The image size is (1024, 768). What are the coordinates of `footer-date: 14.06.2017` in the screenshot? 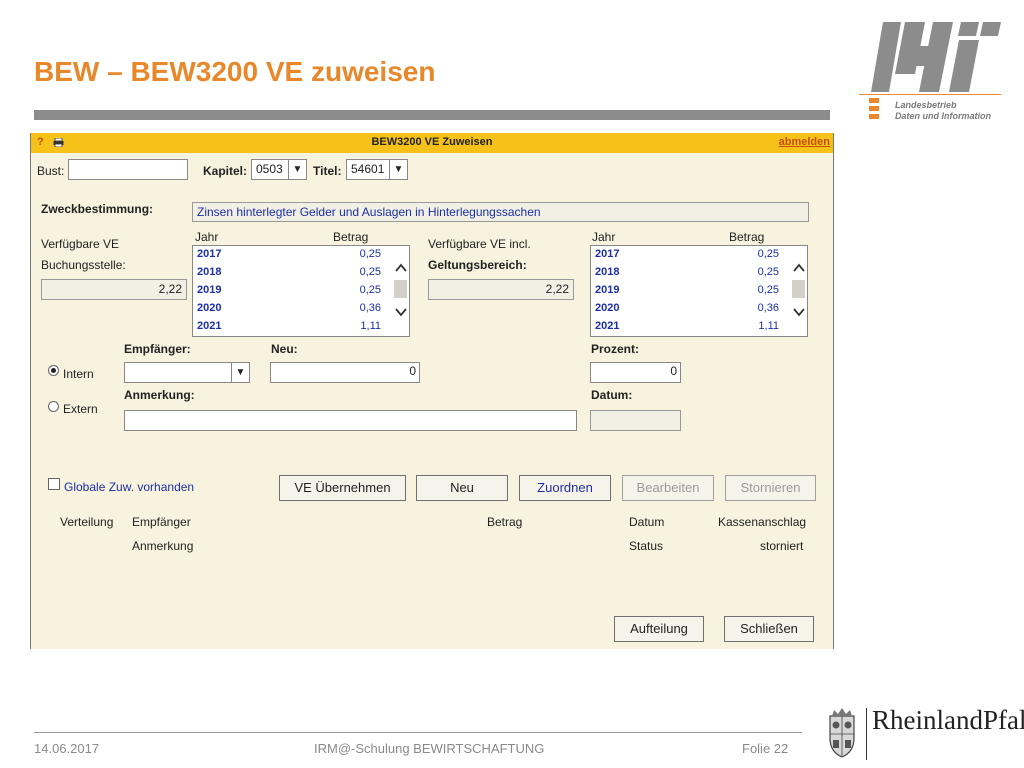 It's located at (67, 748).